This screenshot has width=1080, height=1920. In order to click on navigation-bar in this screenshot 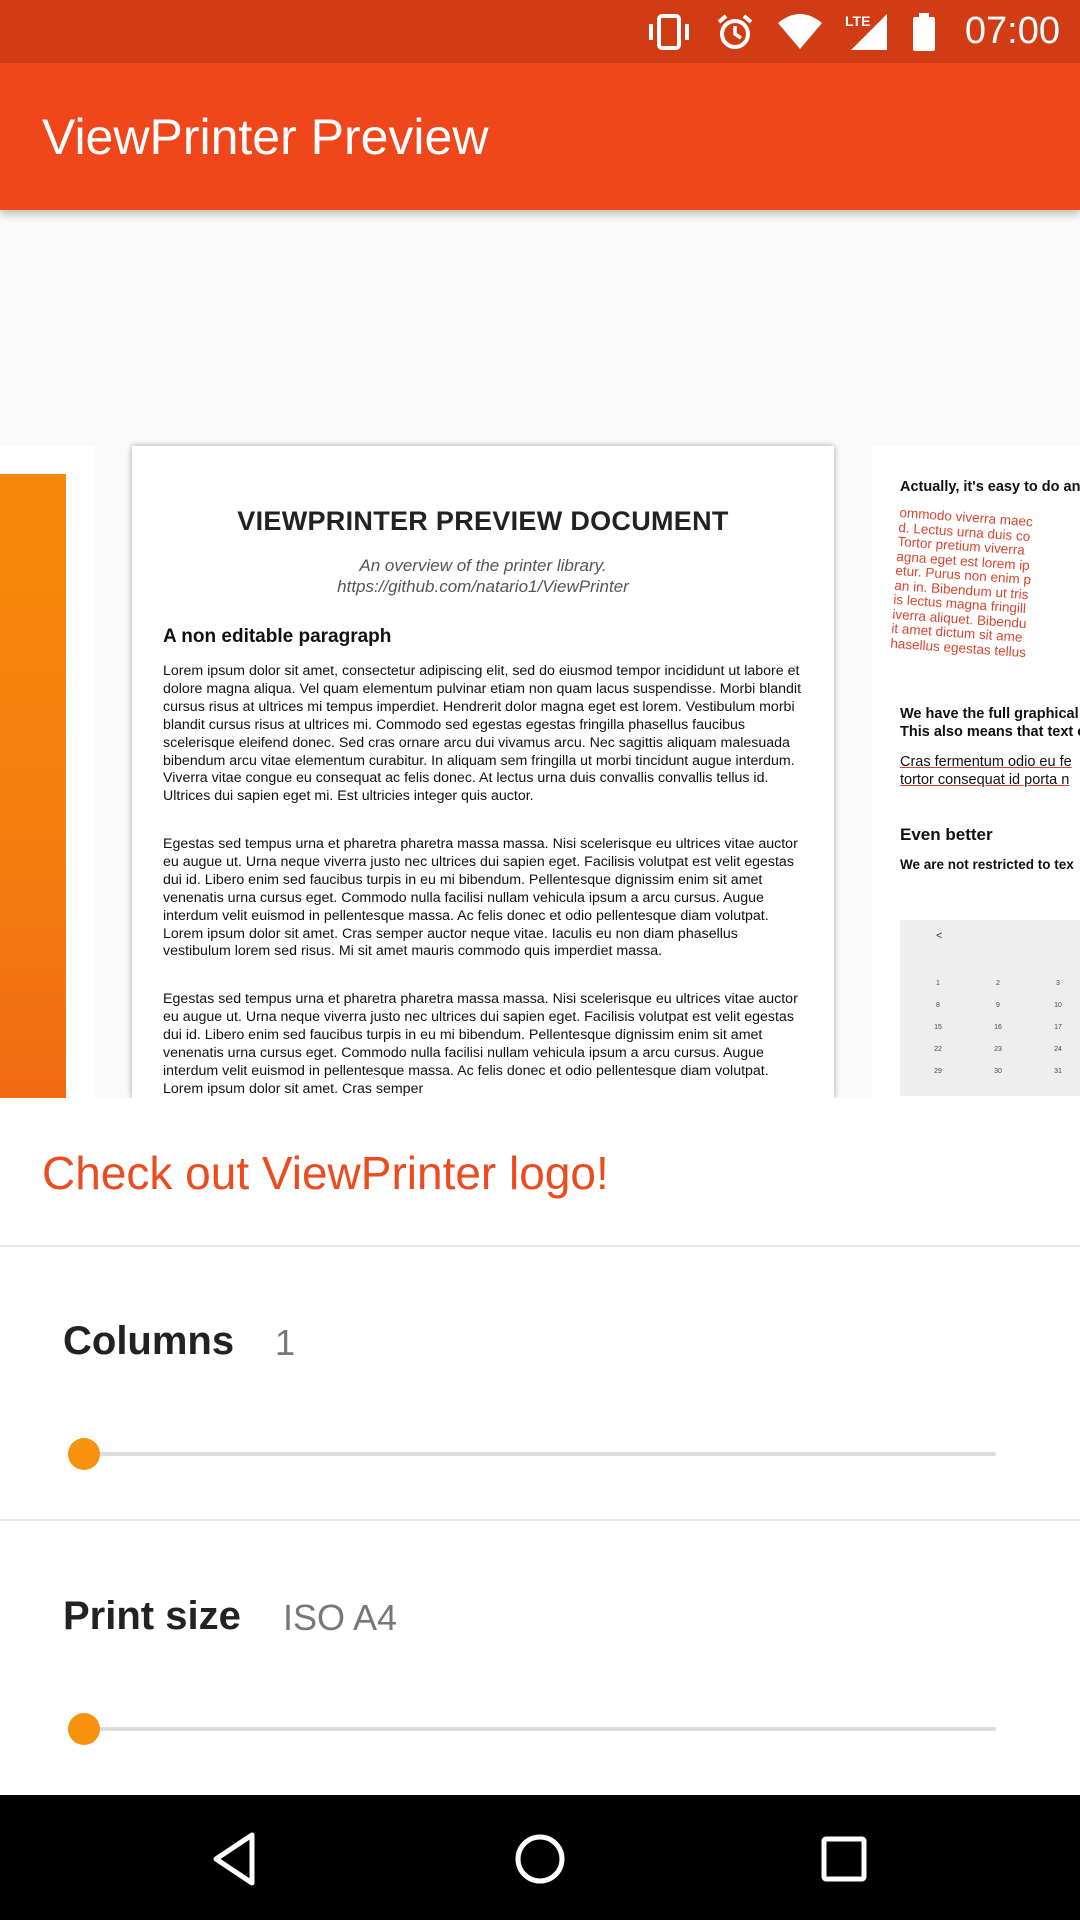, I will do `click(540, 1857)`.